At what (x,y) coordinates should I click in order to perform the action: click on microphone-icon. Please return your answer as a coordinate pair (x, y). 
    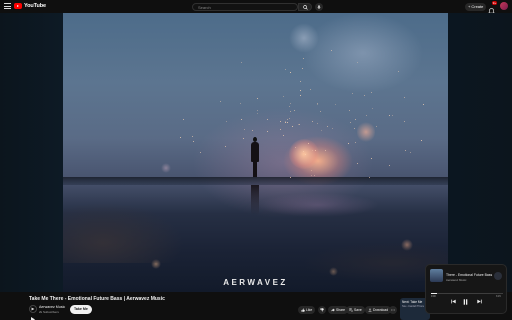
    Looking at the image, I should click on (319, 6).